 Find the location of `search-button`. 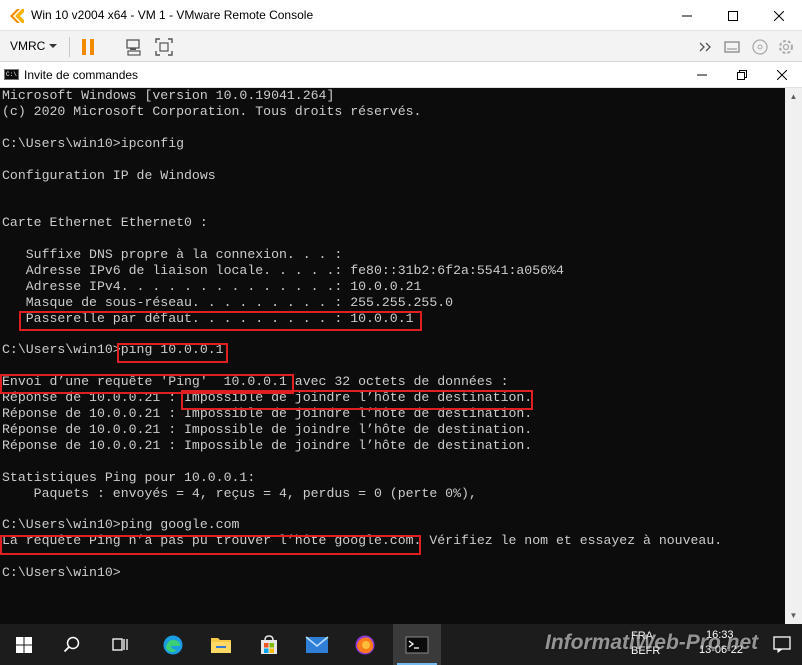

search-button is located at coordinates (72, 644).